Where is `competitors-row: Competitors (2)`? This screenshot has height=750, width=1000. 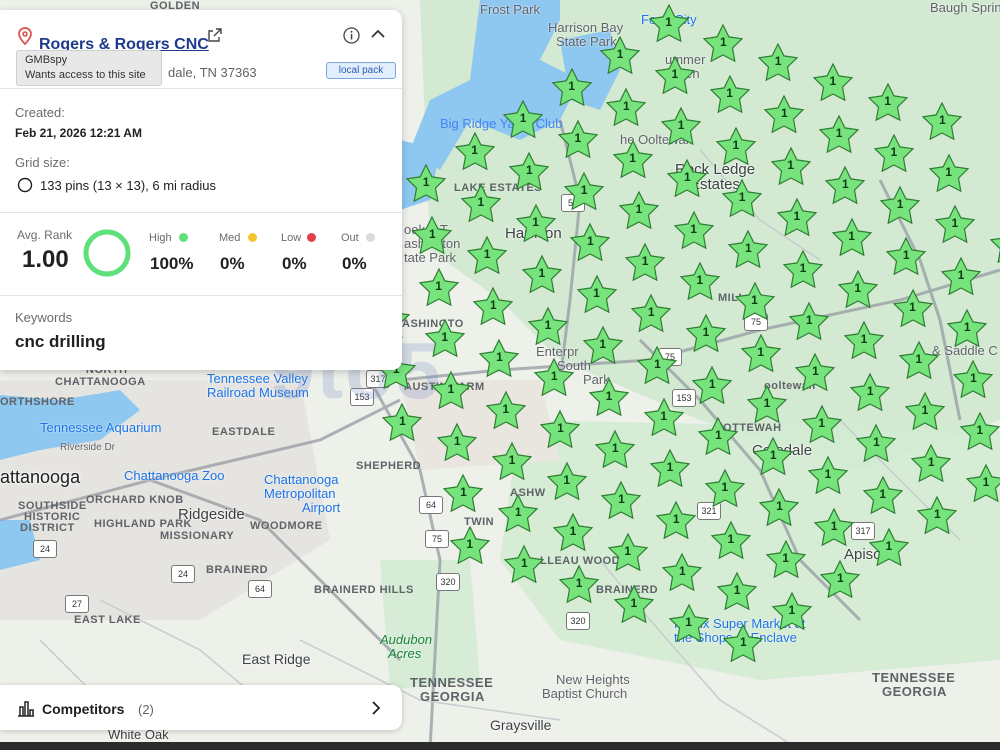
competitors-row: Competitors (2) is located at coordinates (201, 707).